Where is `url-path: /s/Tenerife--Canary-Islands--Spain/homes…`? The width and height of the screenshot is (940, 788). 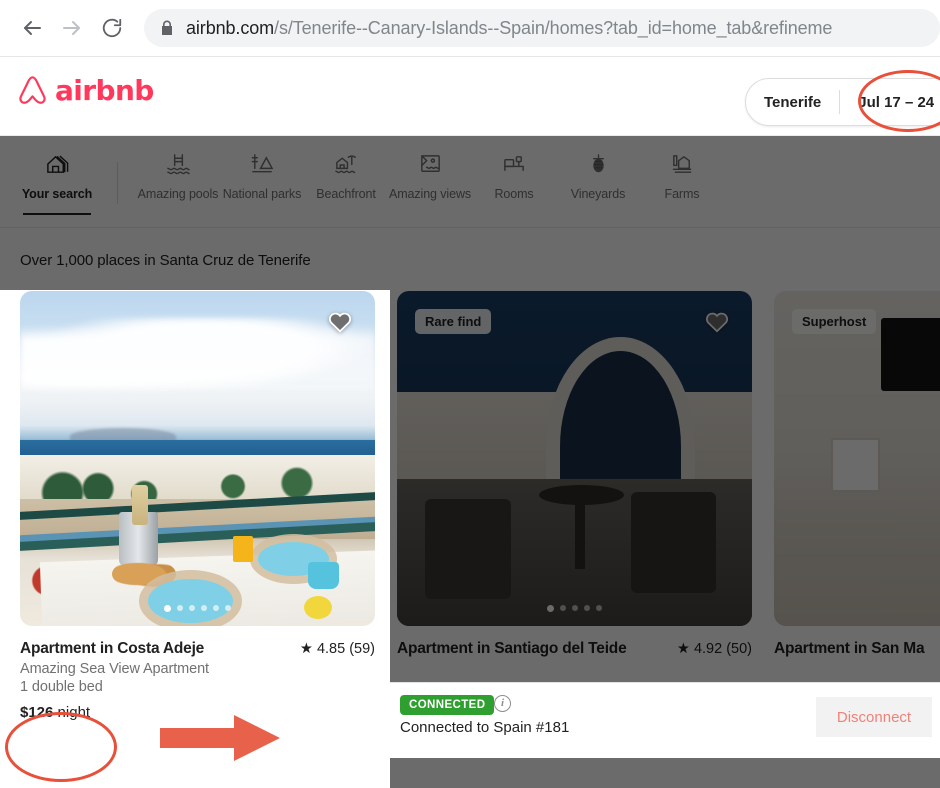
url-path: /s/Tenerife--Canary-Islands--Spain/homes… is located at coordinates (553, 27).